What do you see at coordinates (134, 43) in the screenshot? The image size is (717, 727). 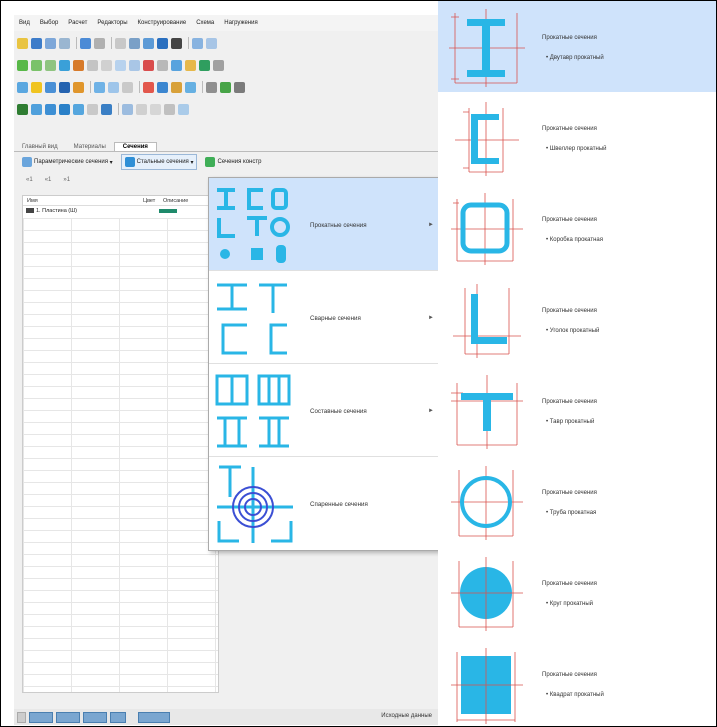 I see `pan-icon` at bounding box center [134, 43].